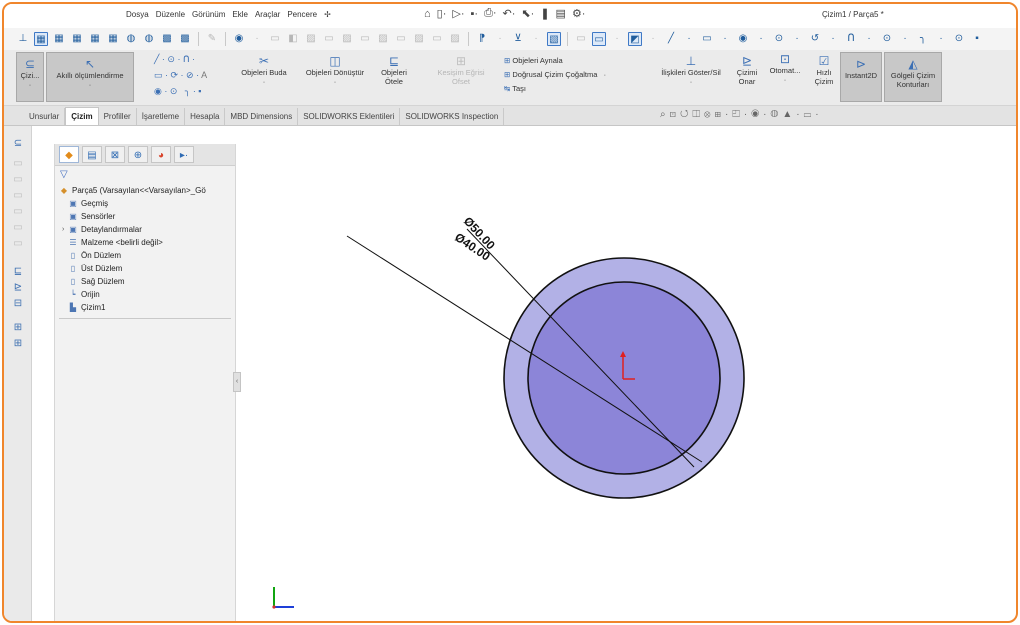 Image resolution: width=1020 pixels, height=625 pixels. I want to click on rapid-sketch-button: ☑ Hızlı Çizim, so click(824, 70).